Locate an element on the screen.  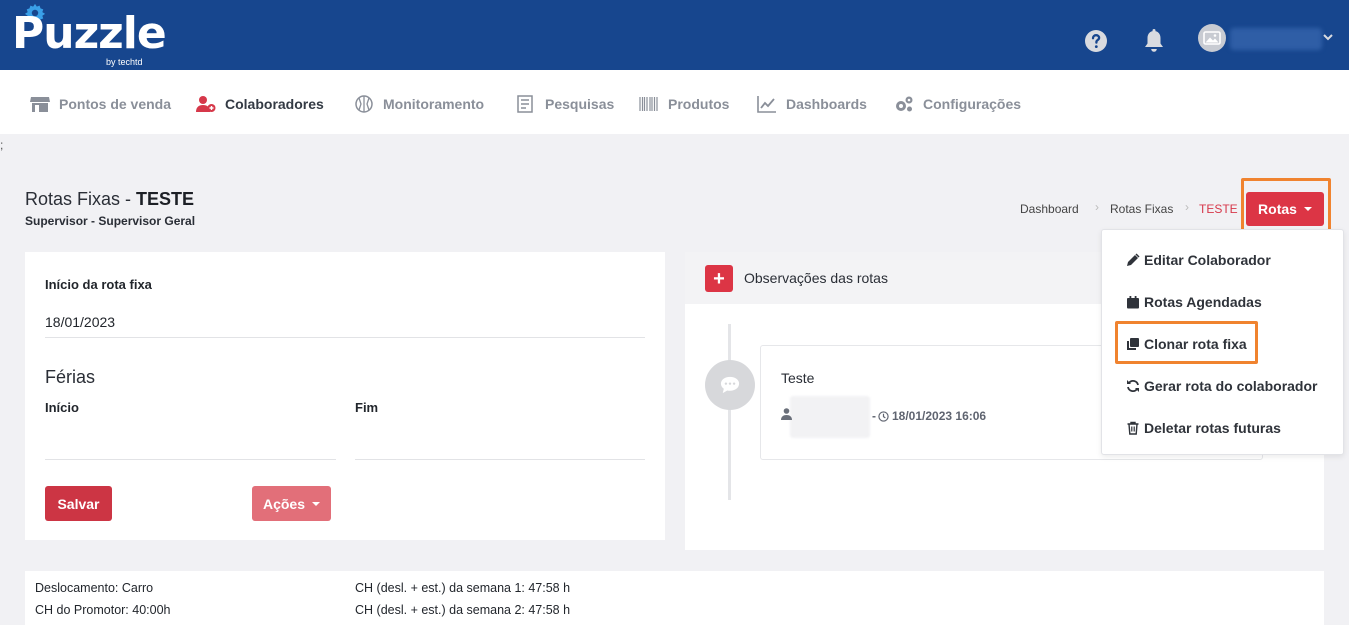
users-icon is located at coordinates (206, 104).